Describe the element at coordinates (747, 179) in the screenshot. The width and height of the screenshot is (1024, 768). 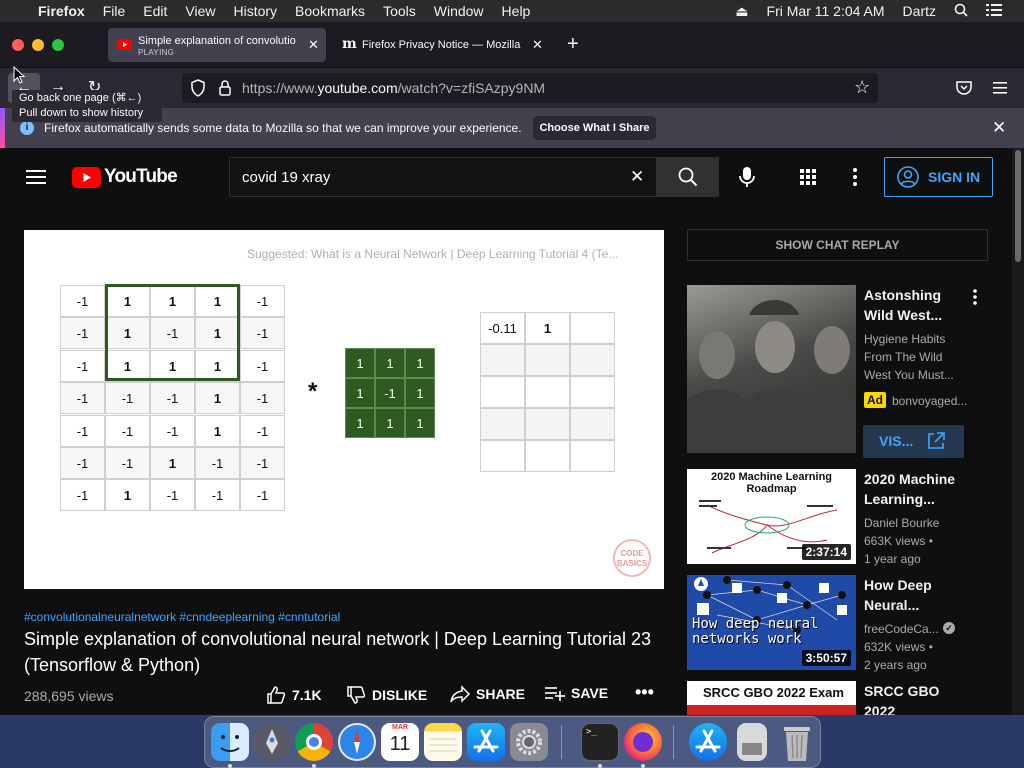
I see `microphone-icon` at that location.